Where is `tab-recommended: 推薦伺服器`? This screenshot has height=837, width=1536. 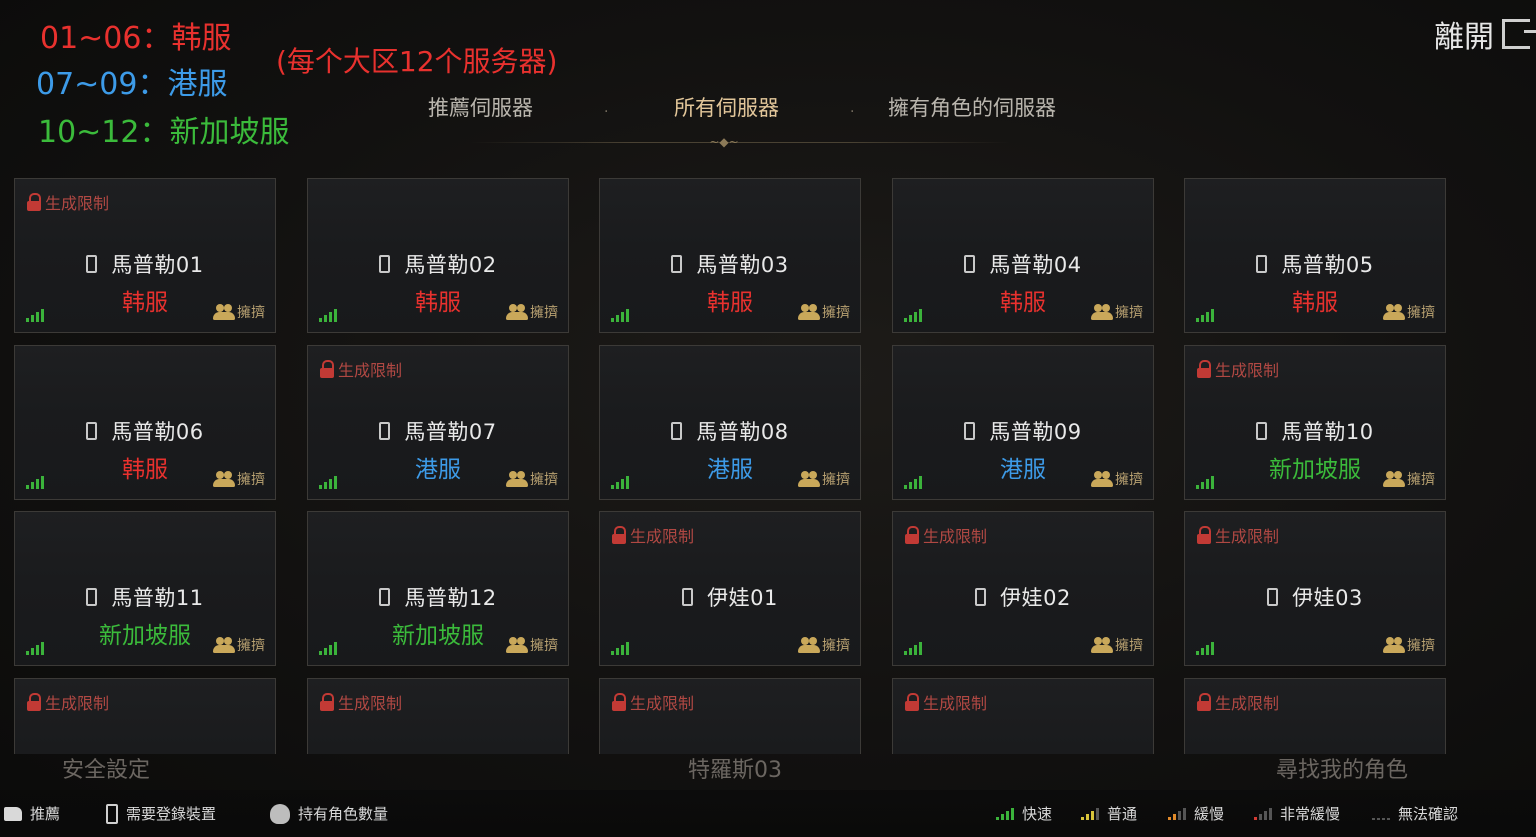
tab-recommended: 推薦伺服器 is located at coordinates (480, 107).